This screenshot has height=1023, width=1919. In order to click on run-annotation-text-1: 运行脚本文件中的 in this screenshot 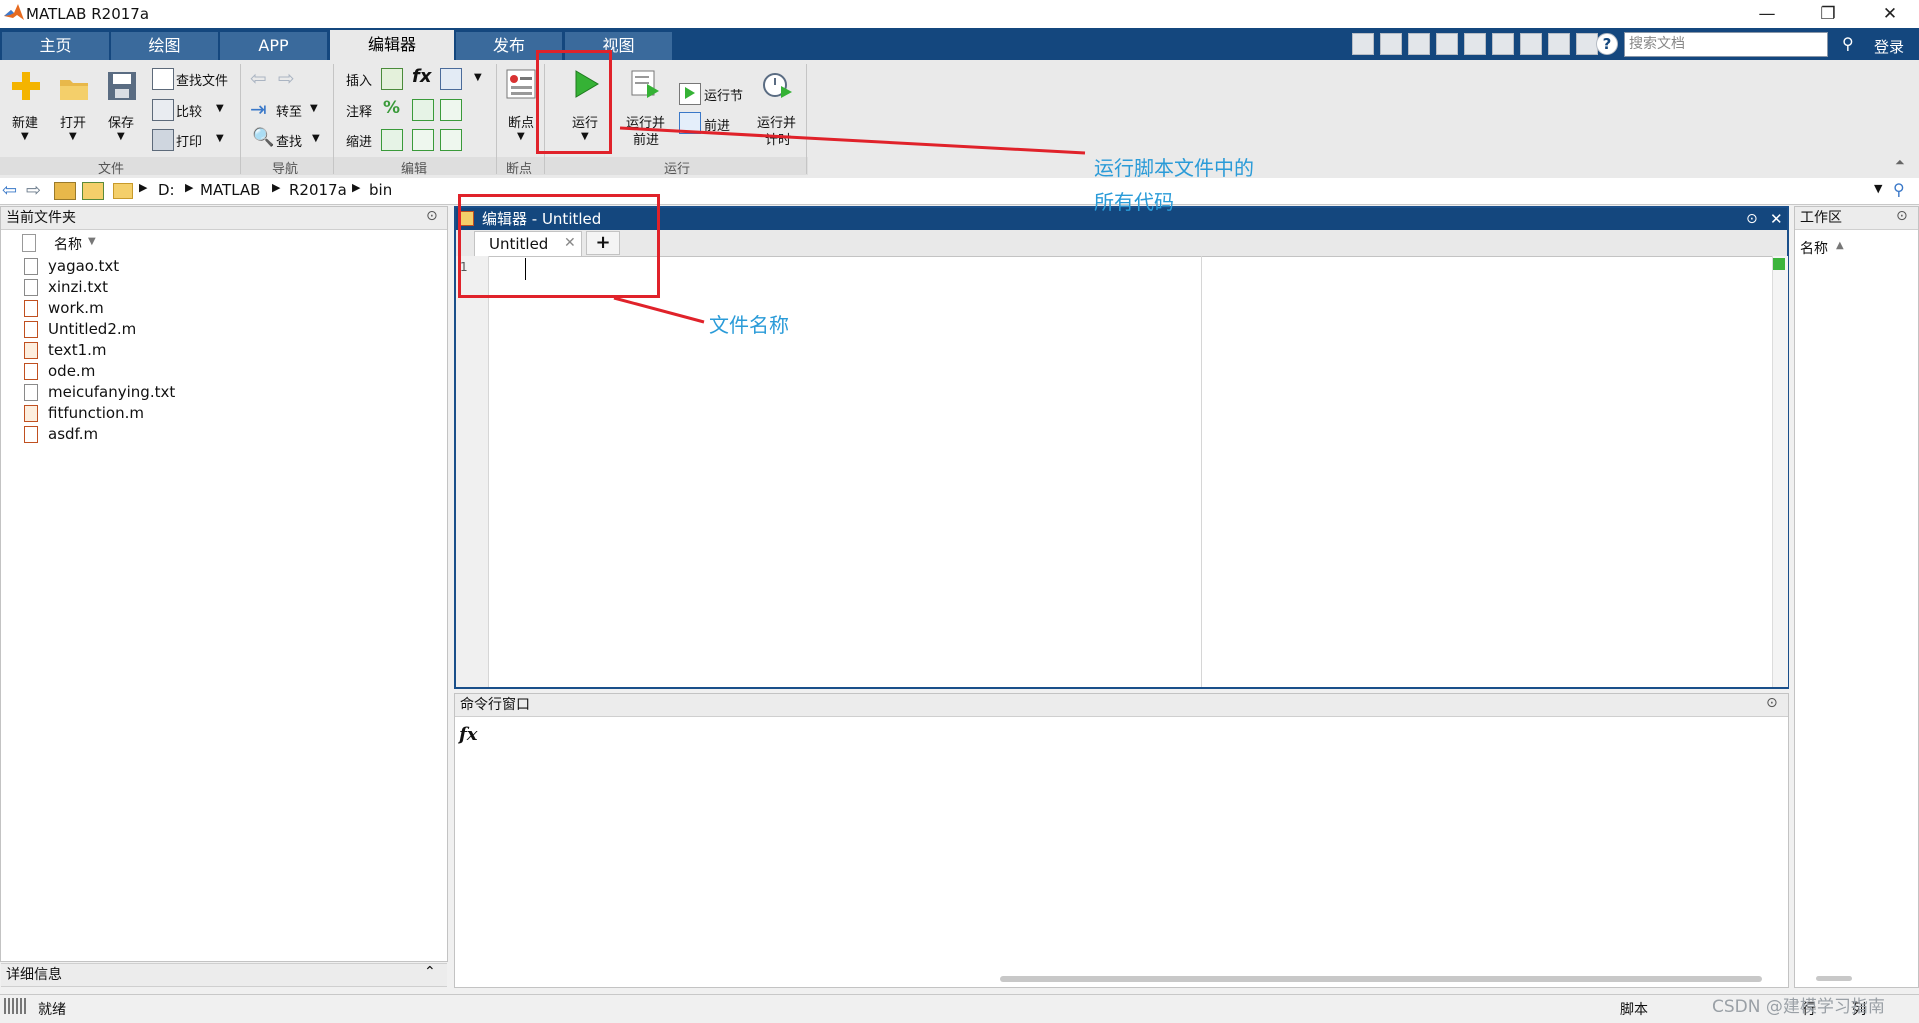, I will do `click(1174, 168)`.